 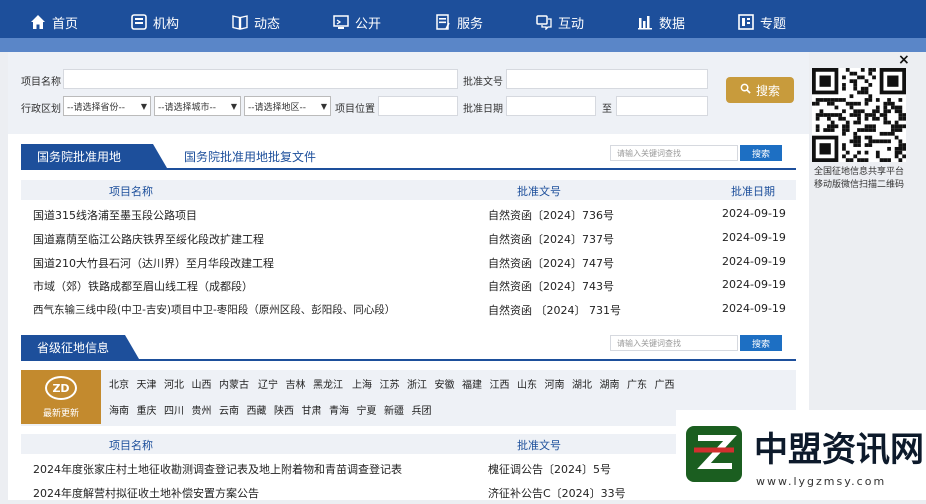 I want to click on province-link: 湖南, so click(x=610, y=383).